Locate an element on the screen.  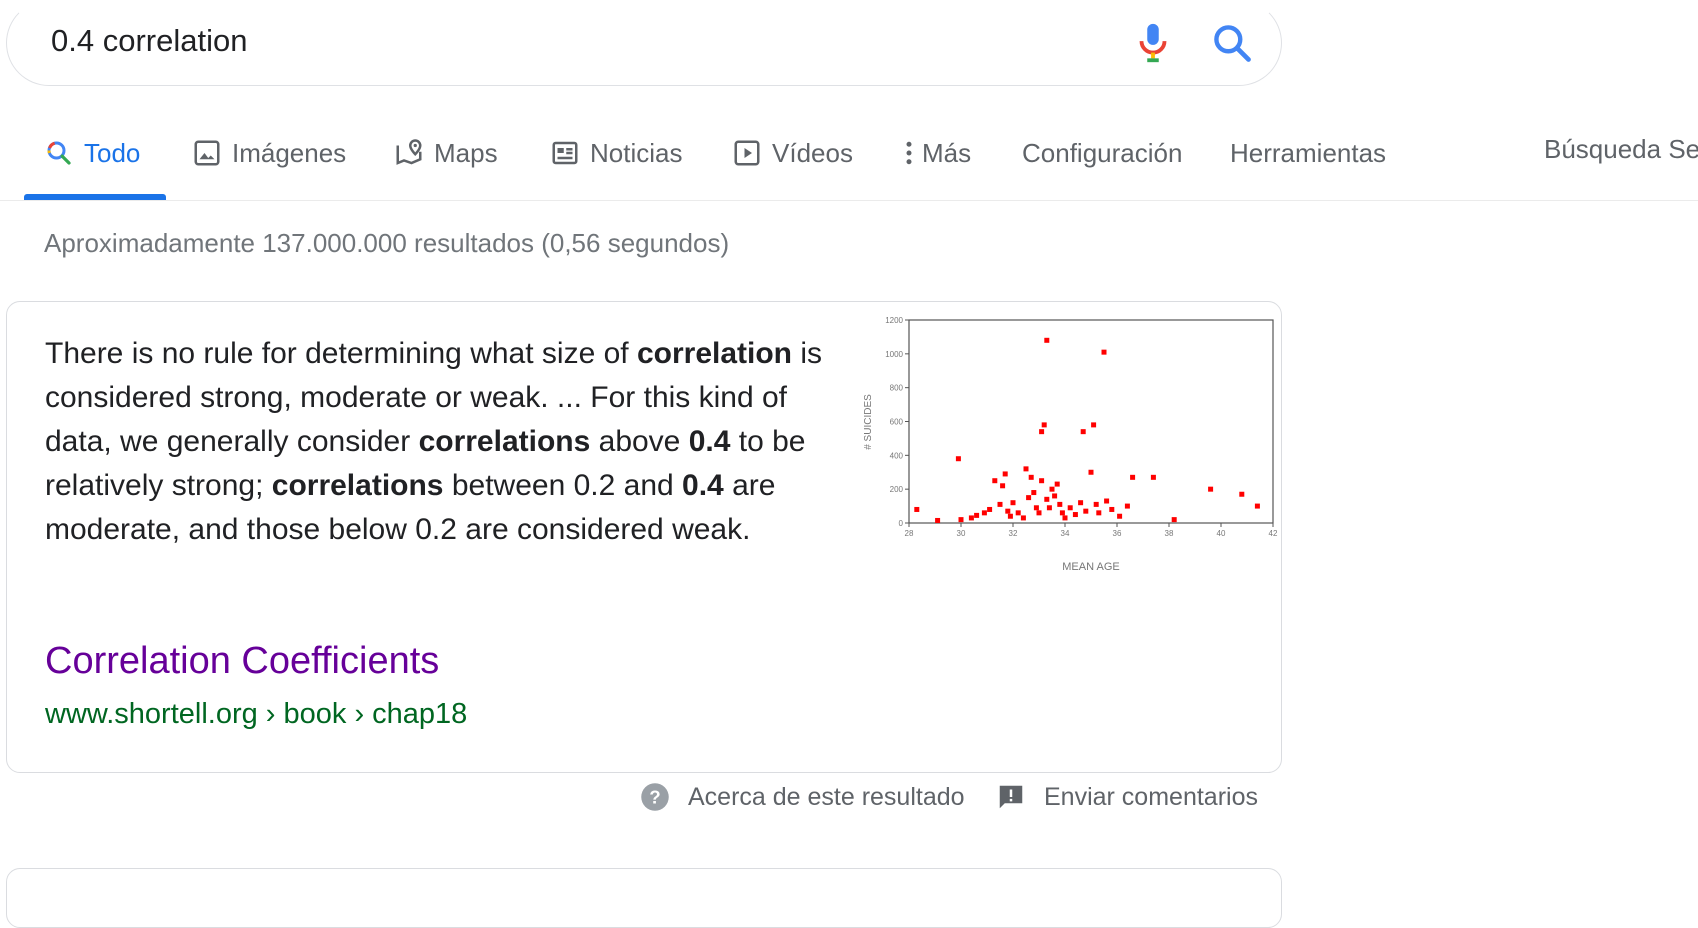
tab-label: Noticias is located at coordinates (636, 153).